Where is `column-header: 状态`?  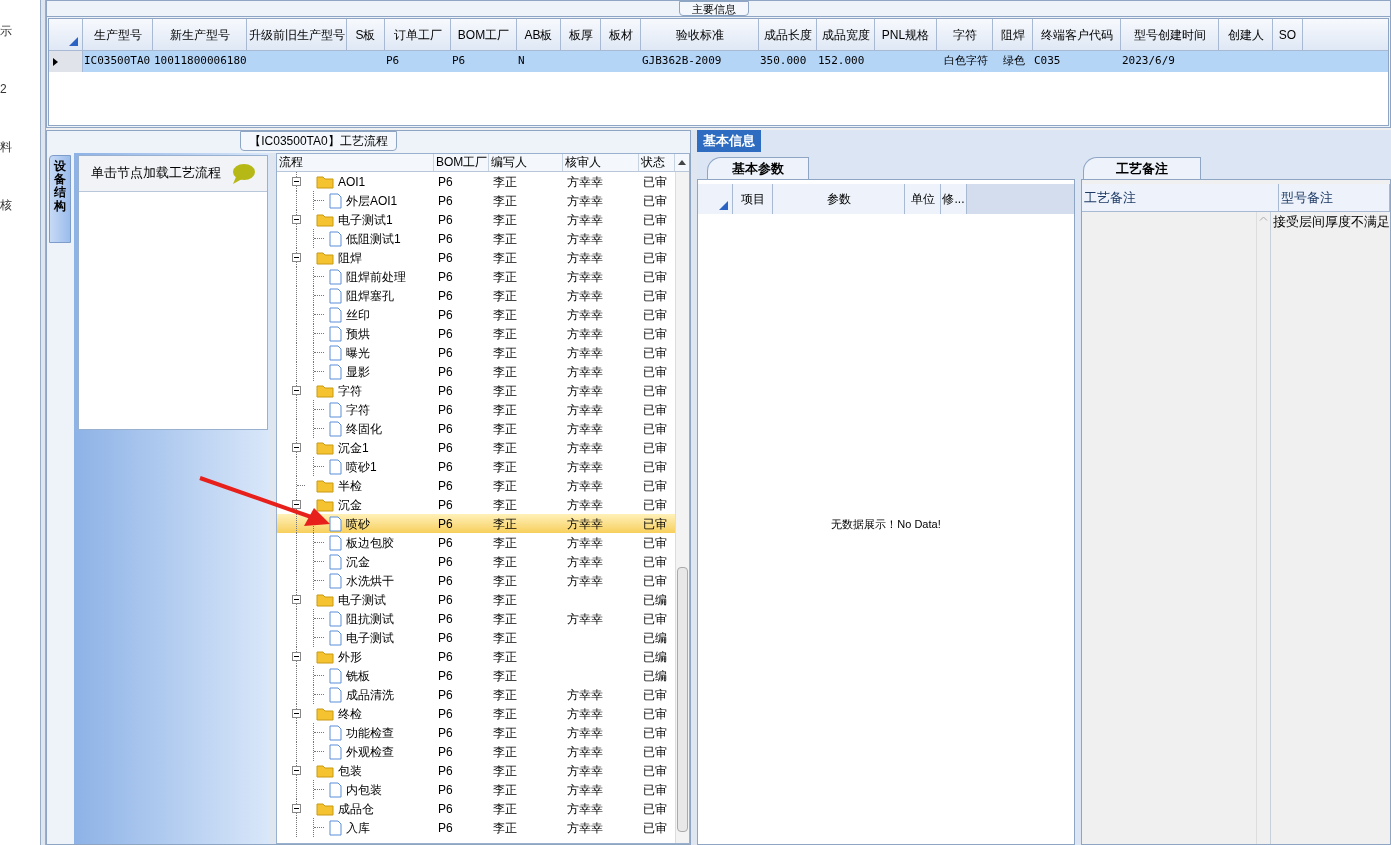 column-header: 状态 is located at coordinates (656, 162).